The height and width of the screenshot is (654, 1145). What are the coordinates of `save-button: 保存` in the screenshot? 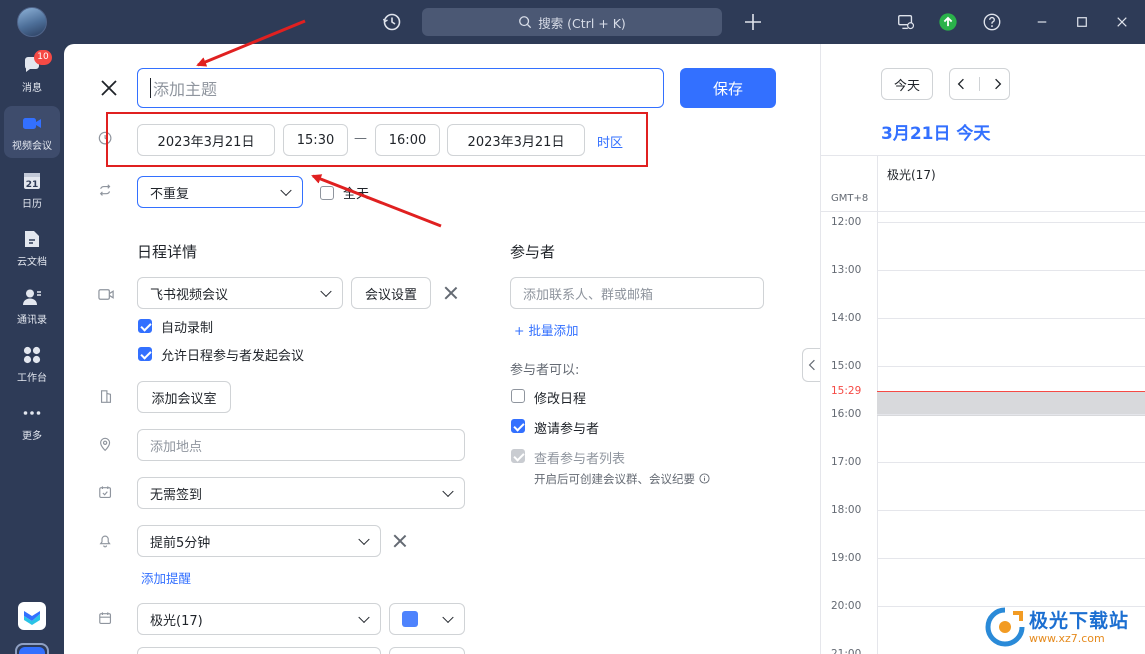 It's located at (728, 88).